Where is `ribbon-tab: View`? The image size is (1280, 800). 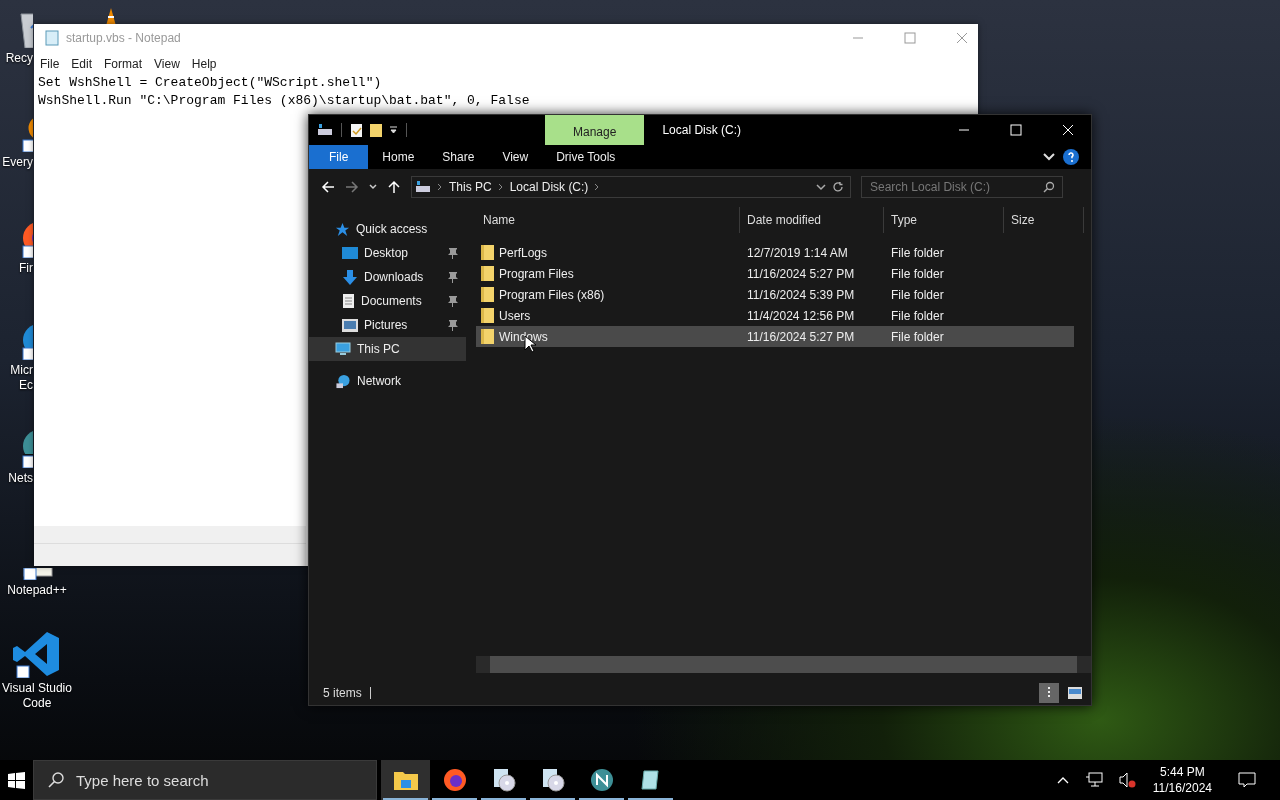
ribbon-tab: View is located at coordinates (515, 157).